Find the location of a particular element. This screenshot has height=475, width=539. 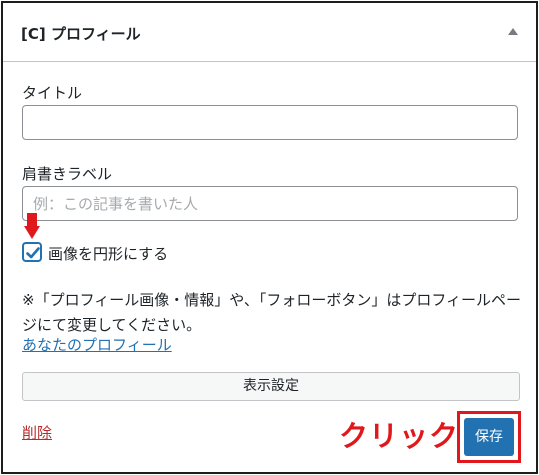

caption-input is located at coordinates (270, 203).